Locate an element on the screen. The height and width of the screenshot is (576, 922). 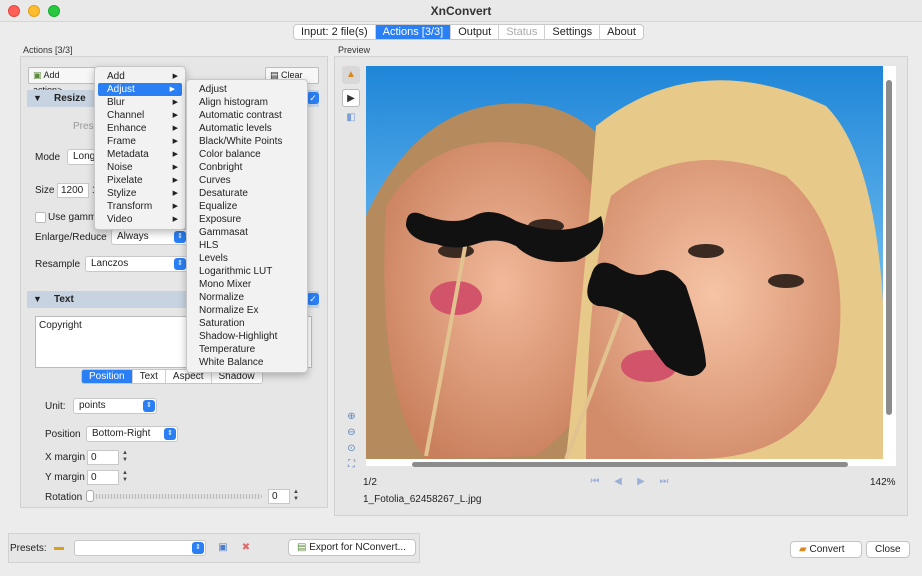
rotation-slider-thumb is located at coordinates (90, 496).